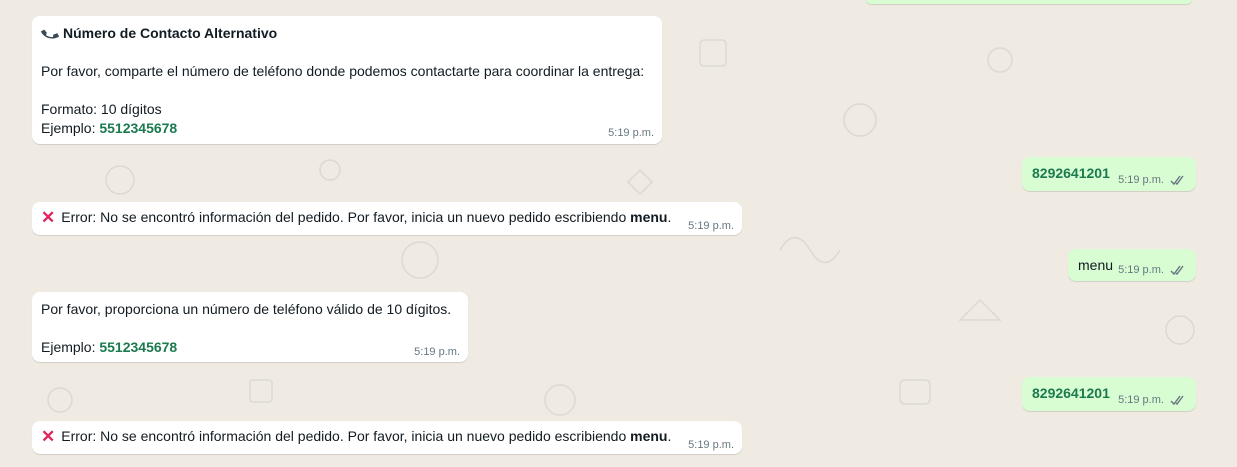  I want to click on message-title: Número de Contacto Alternativo, so click(170, 33).